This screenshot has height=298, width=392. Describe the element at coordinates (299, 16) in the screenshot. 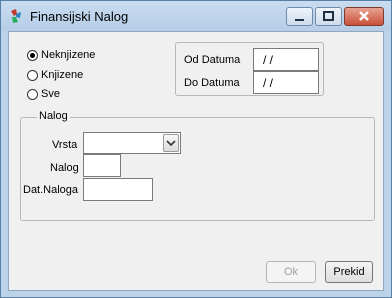

I see `minimize-button` at that location.